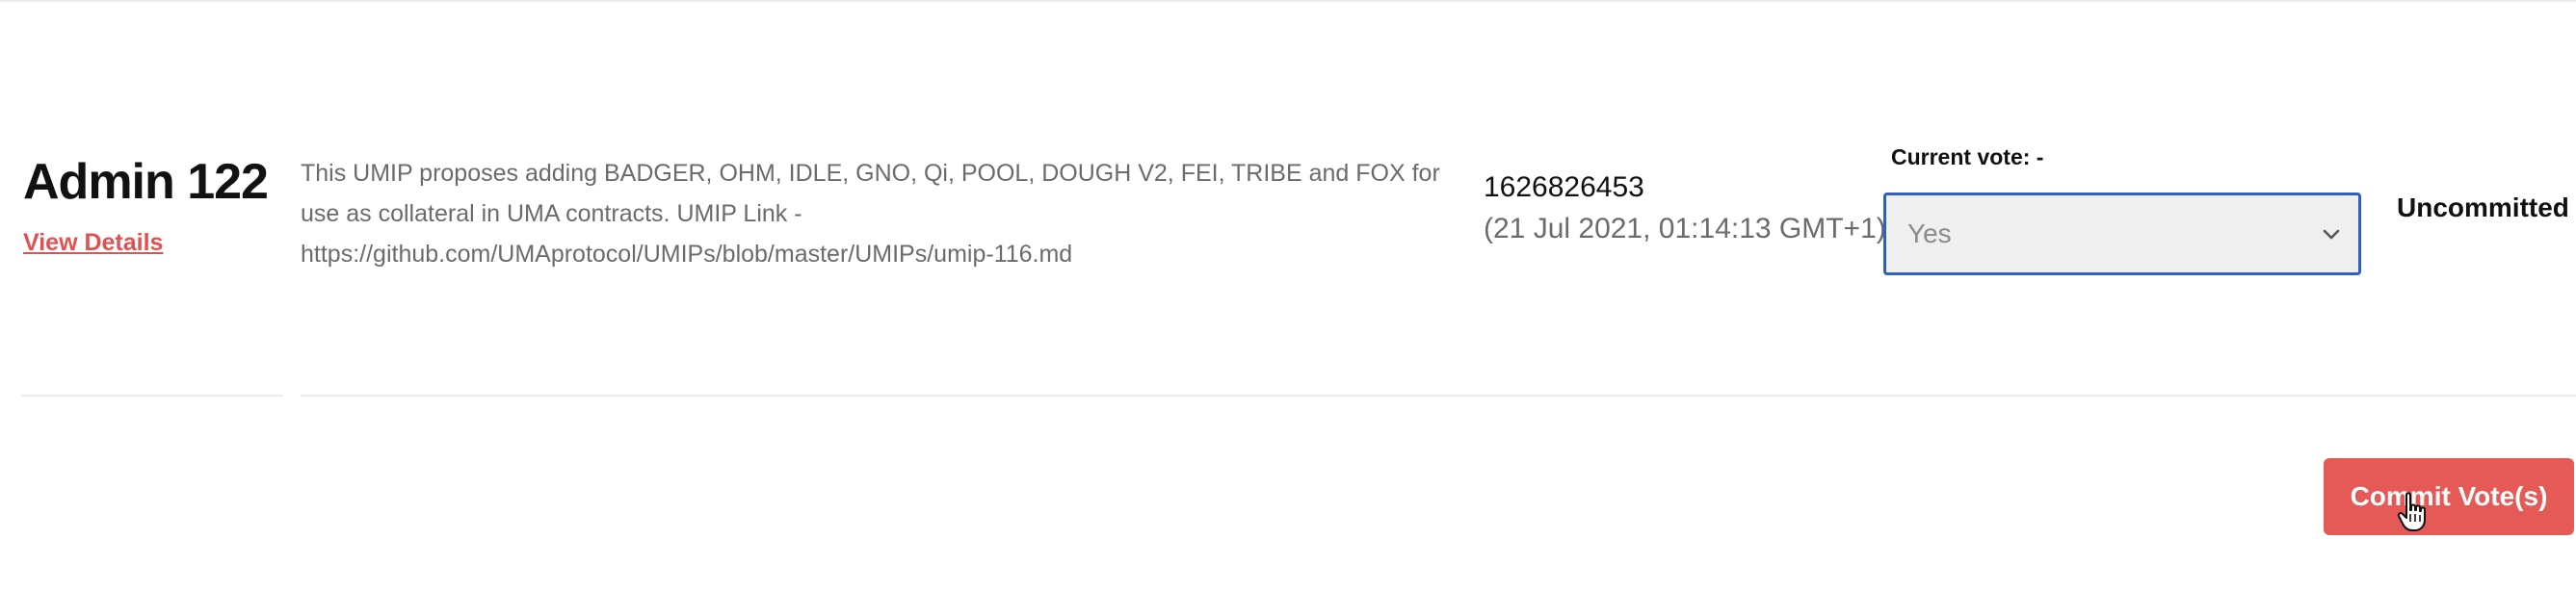 The width and height of the screenshot is (2576, 591). What do you see at coordinates (146, 182) in the screenshot?
I see `vote-title: Admin 122` at bounding box center [146, 182].